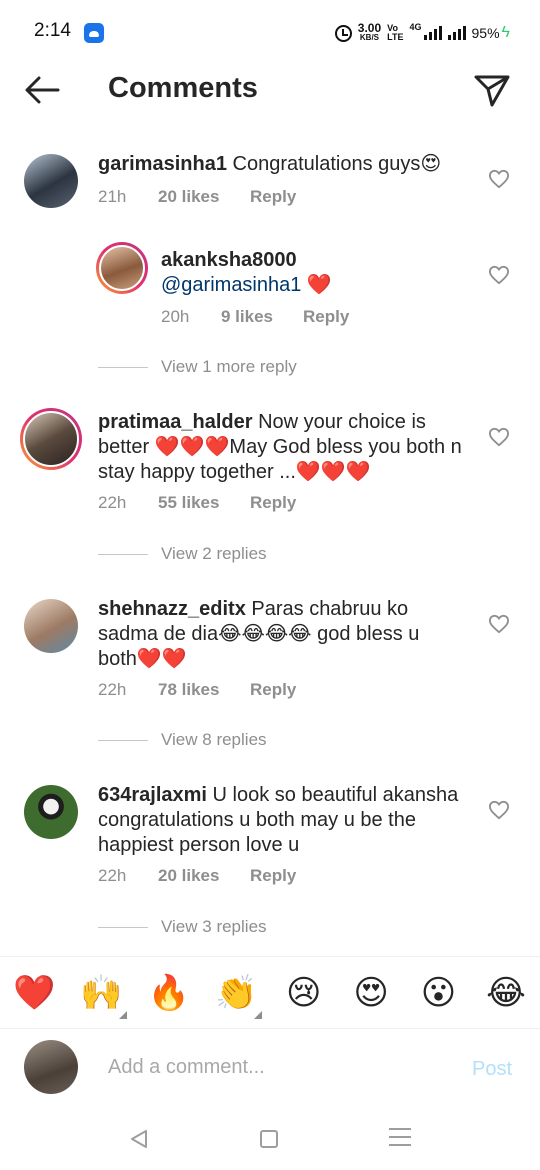 This screenshot has height=1170, width=540. I want to click on comment-meta: 22h 55 likes Reply, so click(197, 503).